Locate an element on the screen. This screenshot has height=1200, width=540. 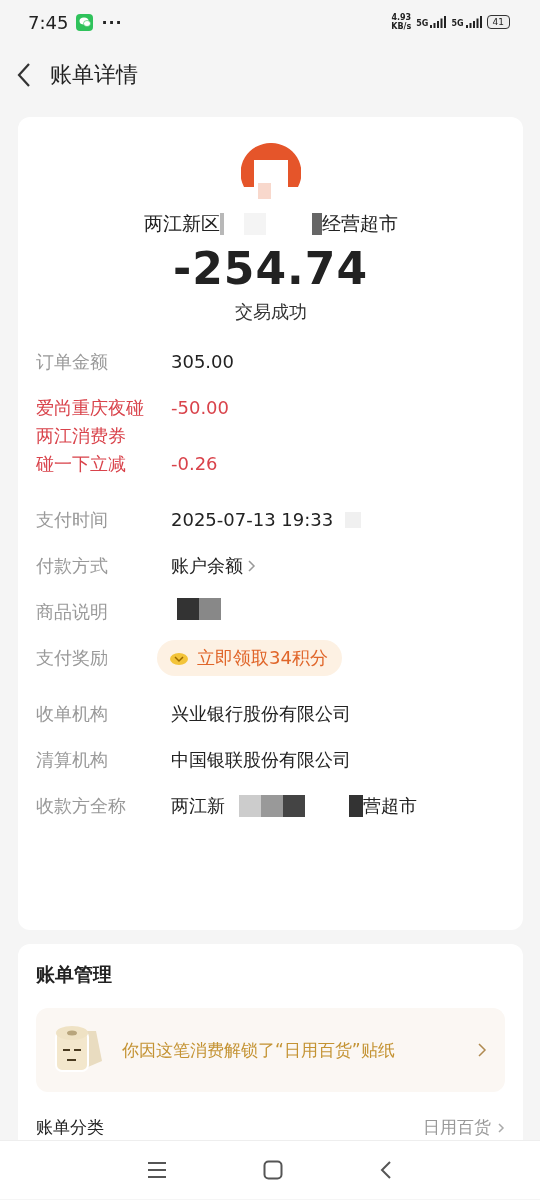
amount: -254.74 is located at coordinates (270, 268).